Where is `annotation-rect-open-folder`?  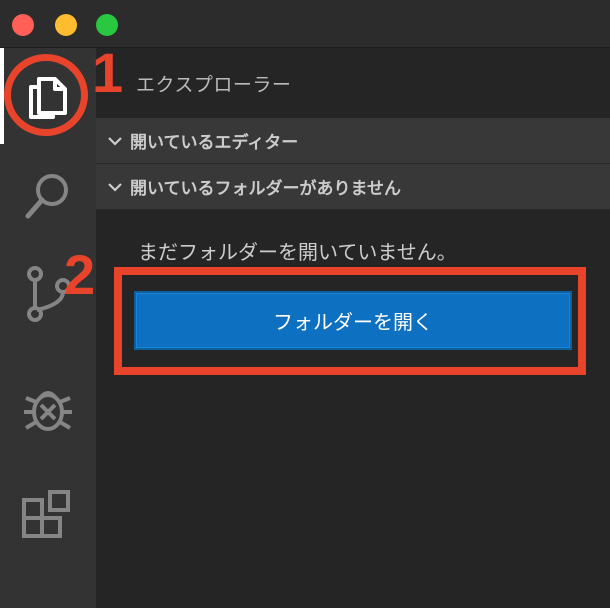 annotation-rect-open-folder is located at coordinates (350, 321).